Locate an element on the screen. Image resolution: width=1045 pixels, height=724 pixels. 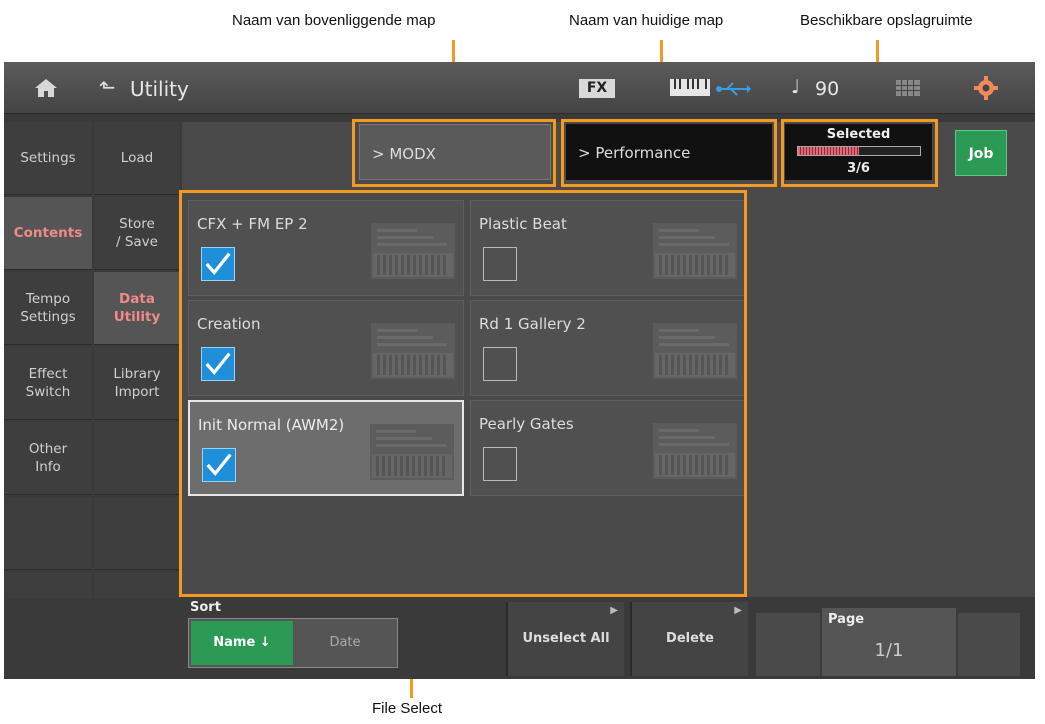
subtab-data-utility: Data Utility is located at coordinates (137, 308).